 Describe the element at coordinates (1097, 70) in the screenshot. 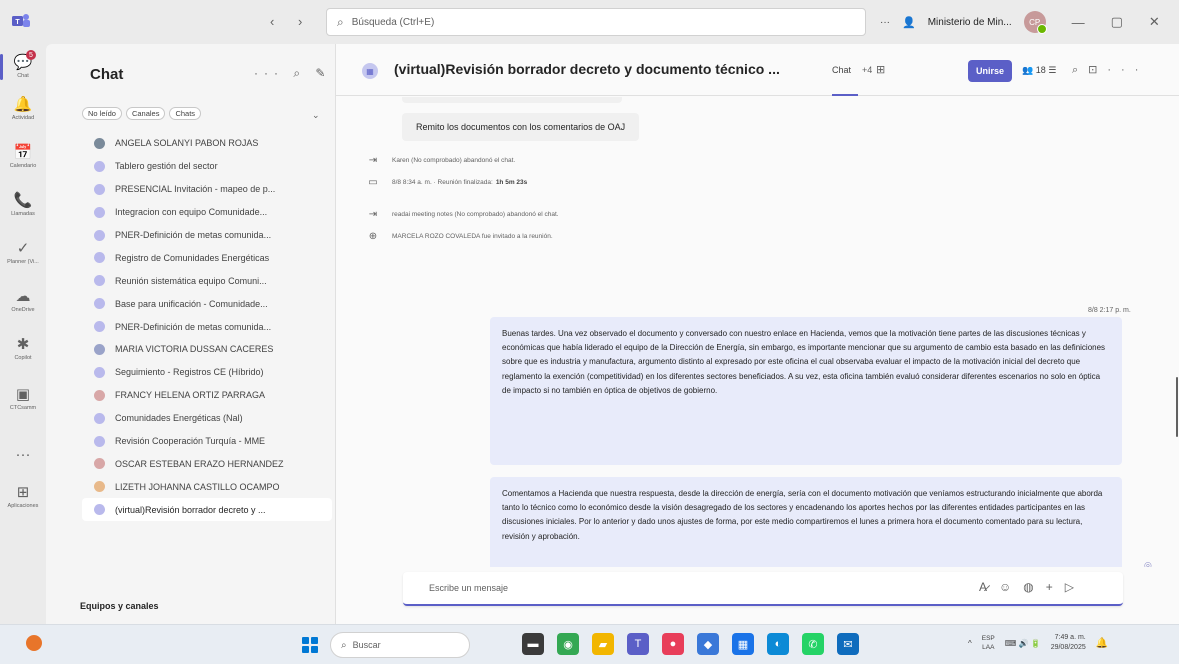

I see `popout-icon: ⊡` at that location.